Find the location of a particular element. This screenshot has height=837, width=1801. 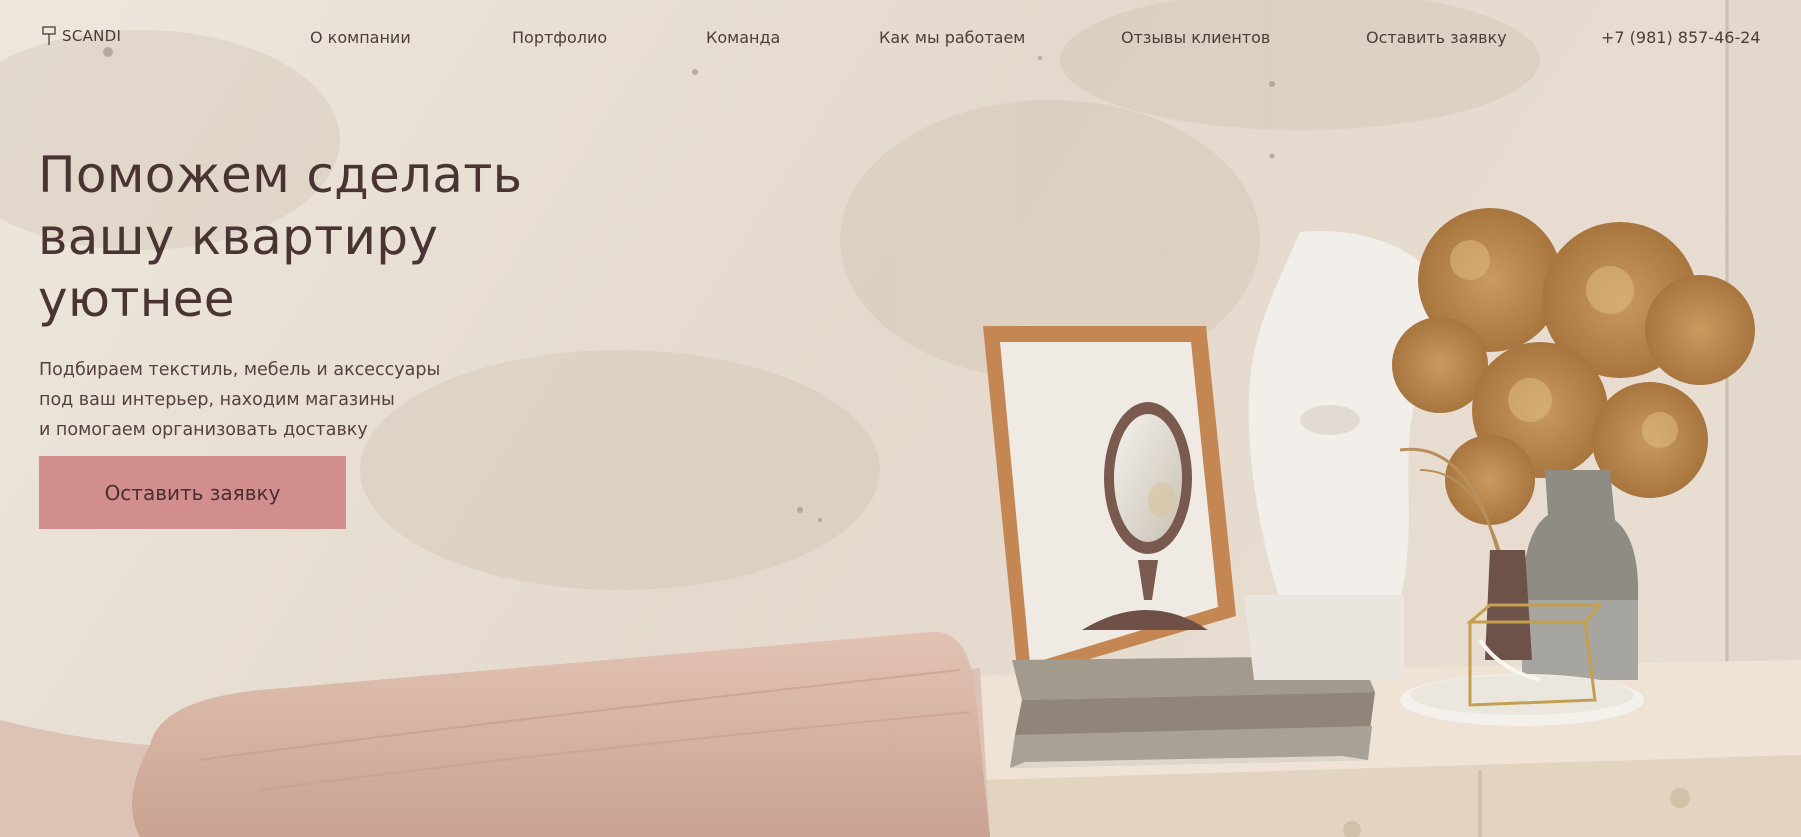

phone-link: +7 (981) 857-46-24 is located at coordinates (1681, 37).